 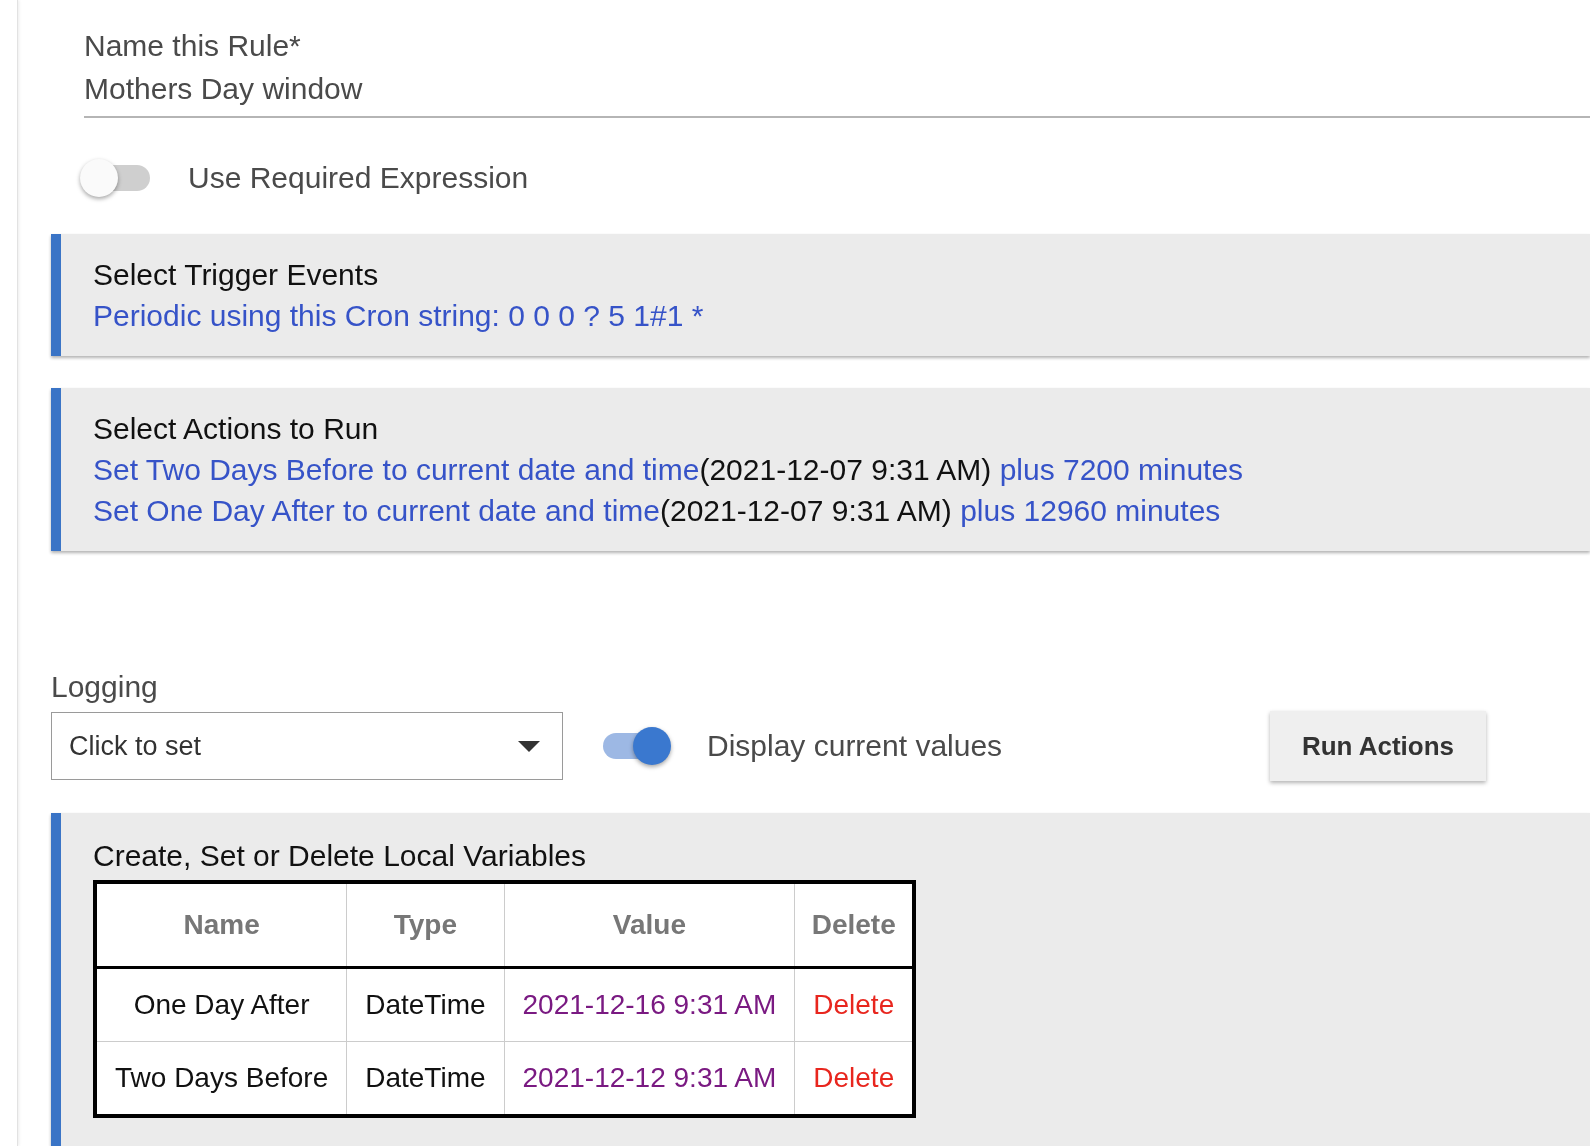 I want to click on switch-label: Display current values, so click(x=855, y=746).